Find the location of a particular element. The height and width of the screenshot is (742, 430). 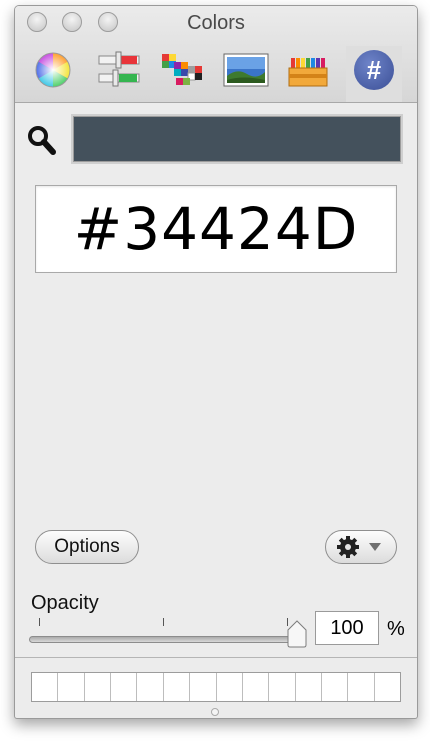

color-palettes-tab is located at coordinates (181, 70).